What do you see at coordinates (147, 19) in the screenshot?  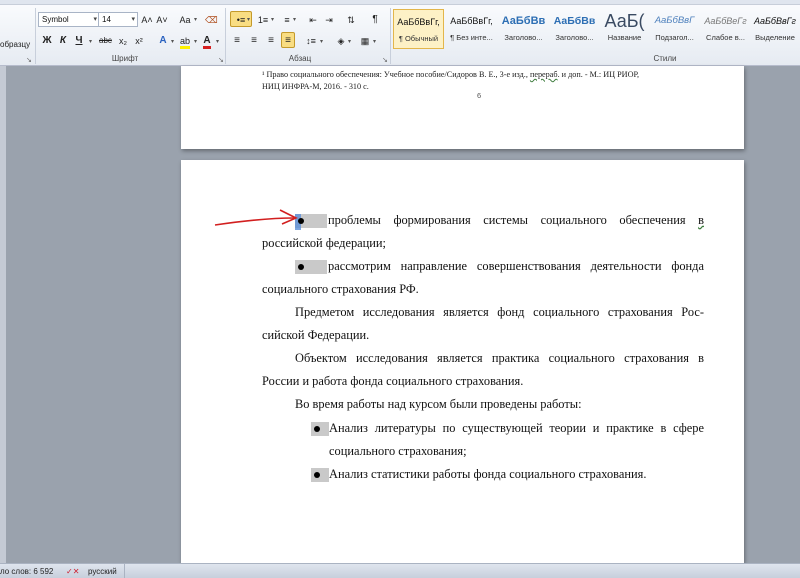 I see `grow-font-button: A˄` at bounding box center [147, 19].